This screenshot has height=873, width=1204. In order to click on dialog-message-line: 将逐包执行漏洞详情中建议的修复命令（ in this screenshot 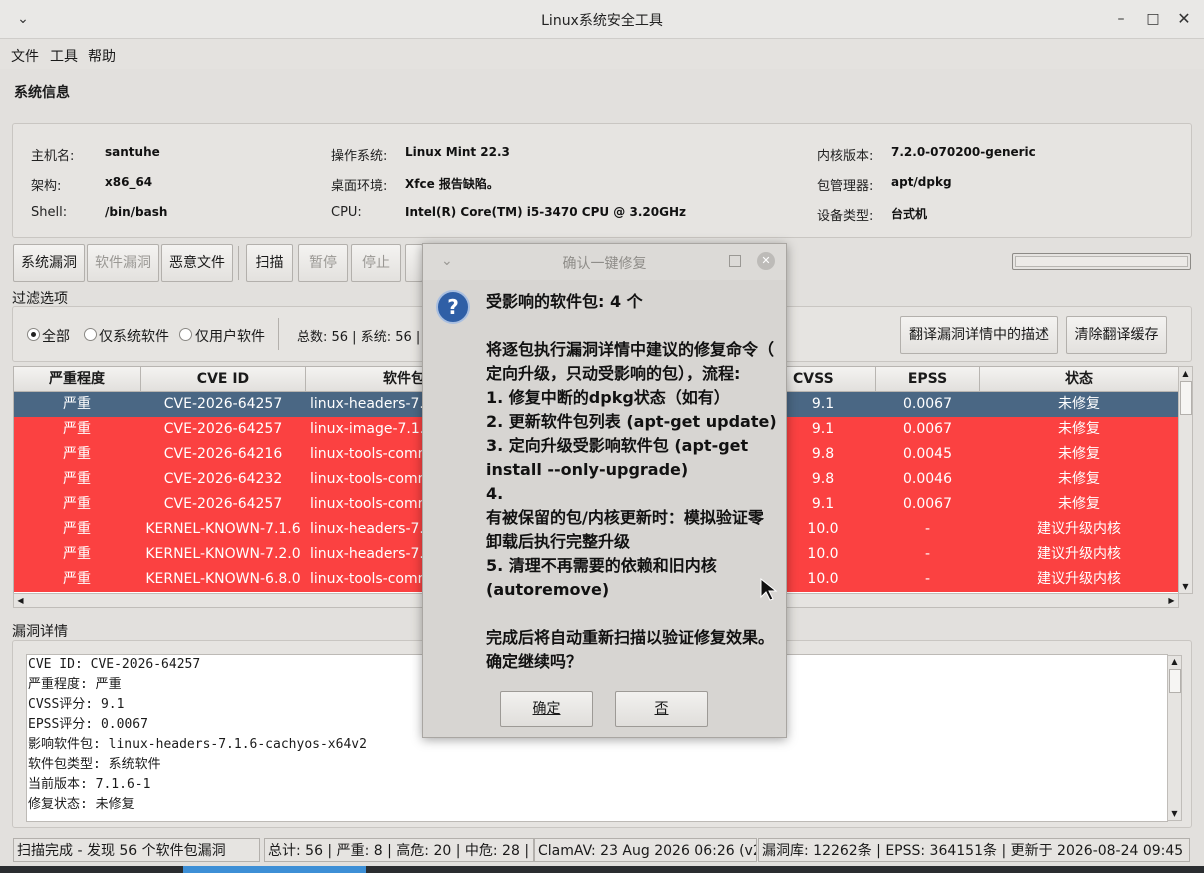, I will do `click(630, 349)`.